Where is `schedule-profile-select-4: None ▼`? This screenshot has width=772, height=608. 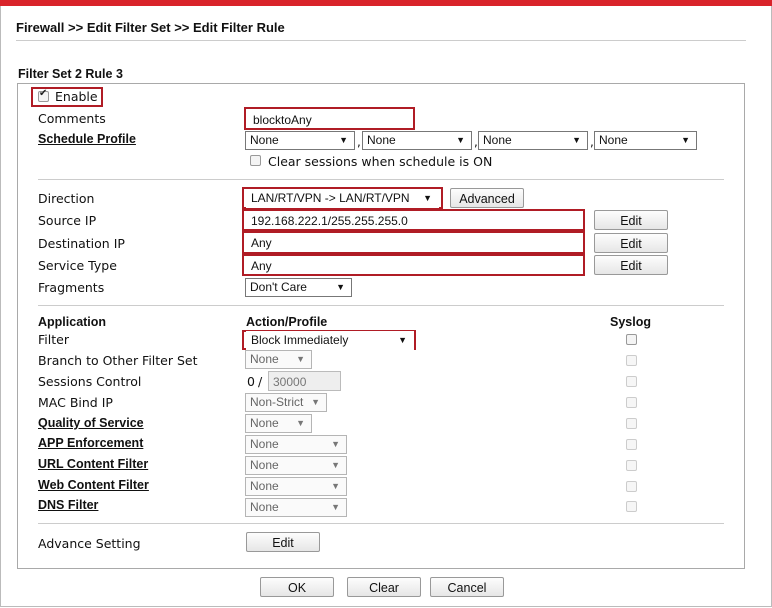 schedule-profile-select-4: None ▼ is located at coordinates (645, 140).